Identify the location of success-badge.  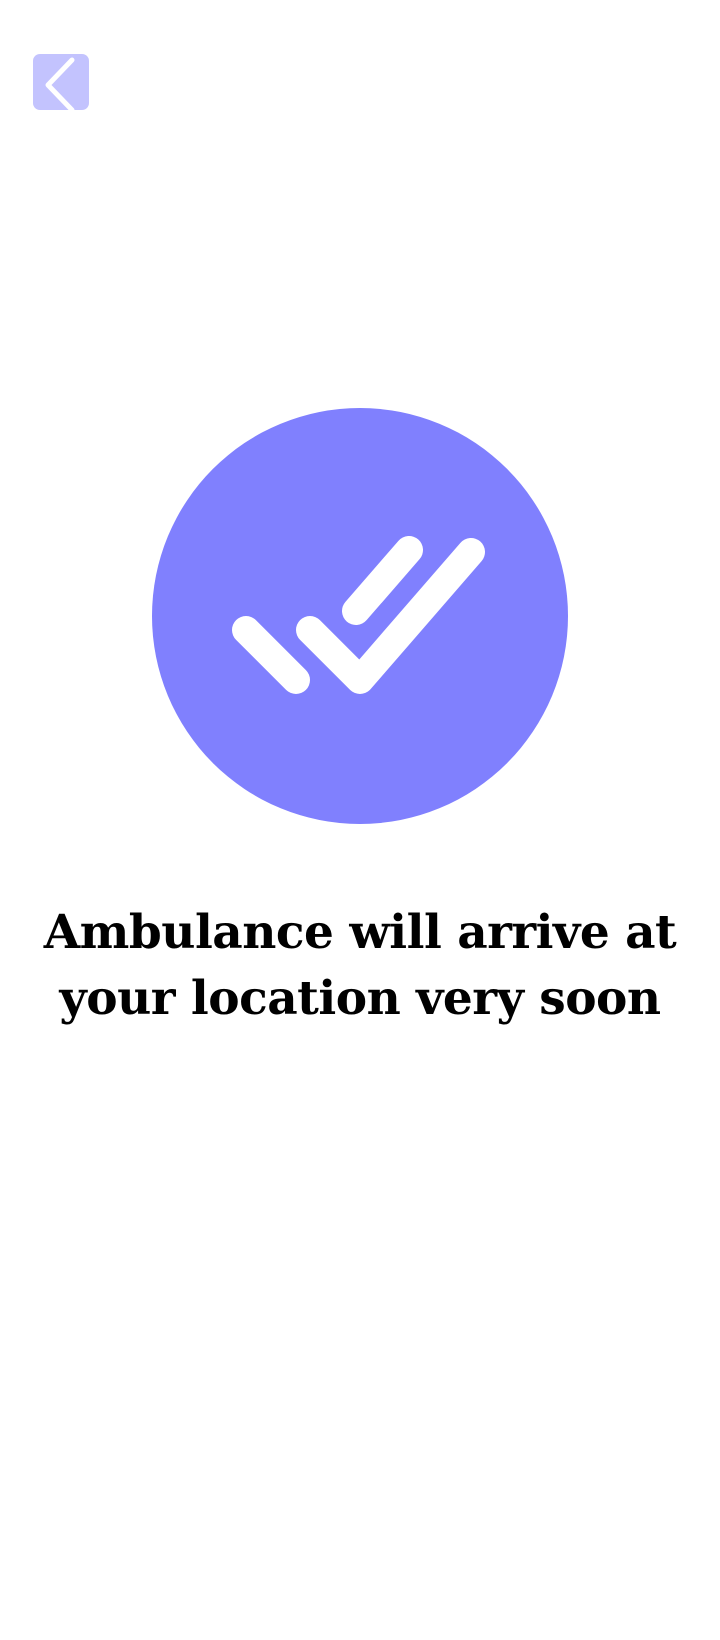
(360, 616).